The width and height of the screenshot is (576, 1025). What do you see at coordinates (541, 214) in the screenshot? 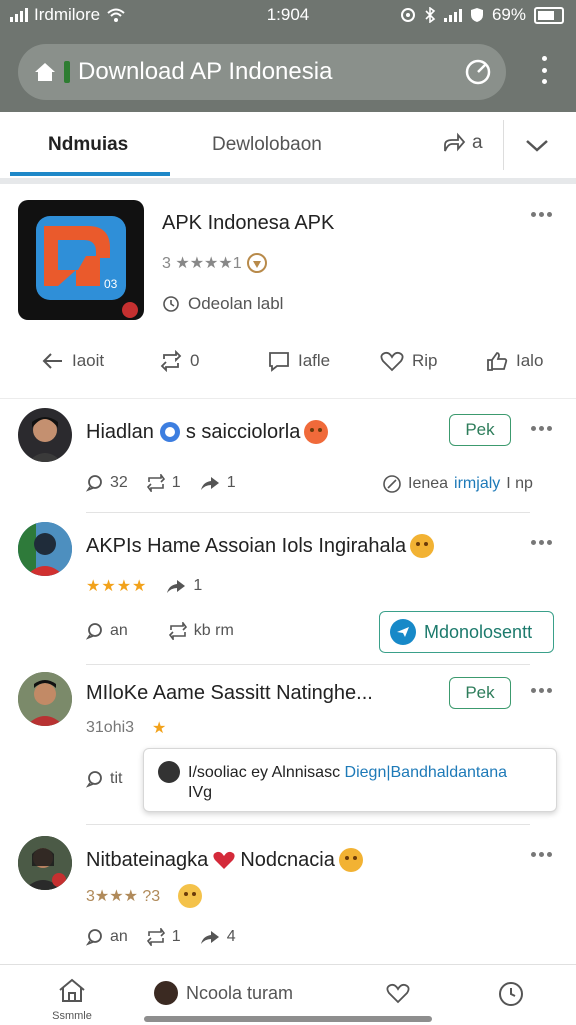
I see `app-more-icon` at bounding box center [541, 214].